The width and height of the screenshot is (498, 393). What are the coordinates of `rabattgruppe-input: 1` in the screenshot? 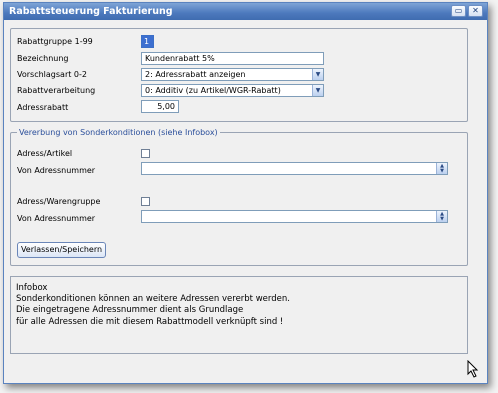 It's located at (147, 41).